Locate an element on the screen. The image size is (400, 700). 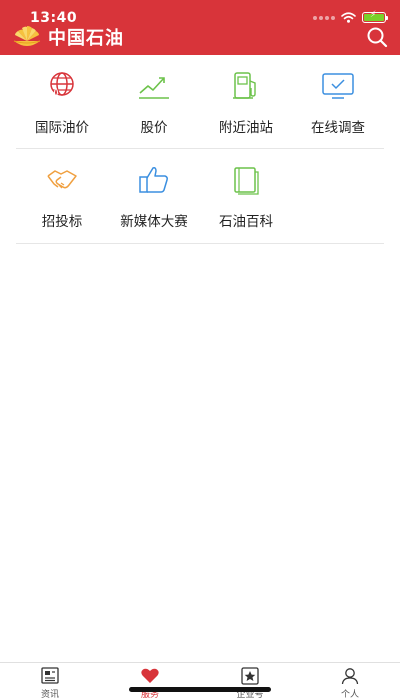
service-label: 附近油站 is located at coordinates (246, 128).